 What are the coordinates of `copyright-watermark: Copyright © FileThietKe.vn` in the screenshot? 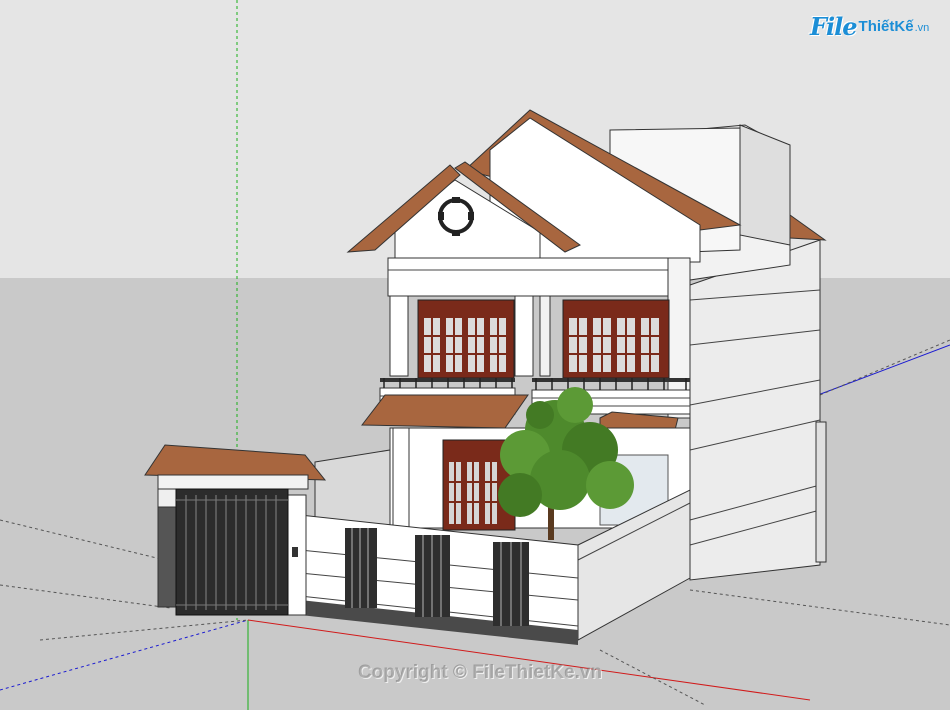 It's located at (480, 672).